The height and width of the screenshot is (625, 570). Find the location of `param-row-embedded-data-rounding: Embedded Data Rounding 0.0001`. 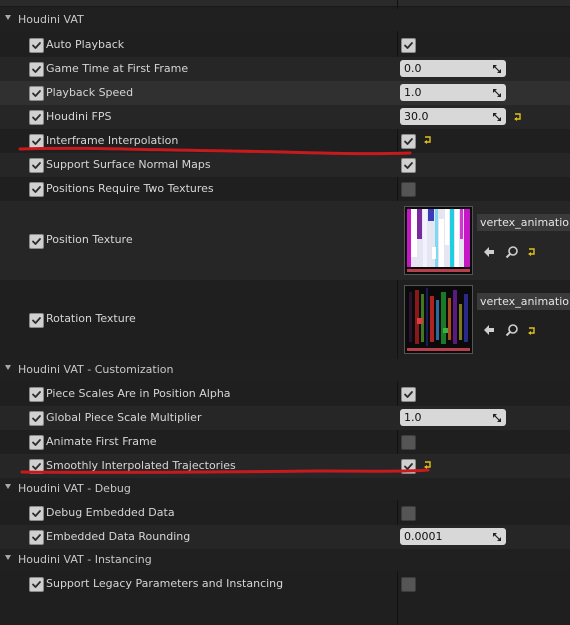

param-row-embedded-data-rounding: Embedded Data Rounding 0.0001 is located at coordinates (285, 537).